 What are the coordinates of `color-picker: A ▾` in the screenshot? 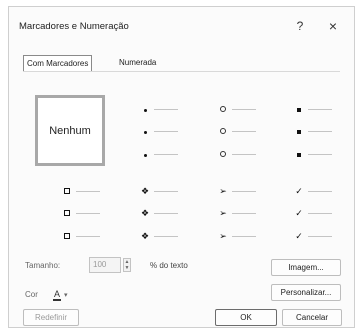 It's located at (73, 295).